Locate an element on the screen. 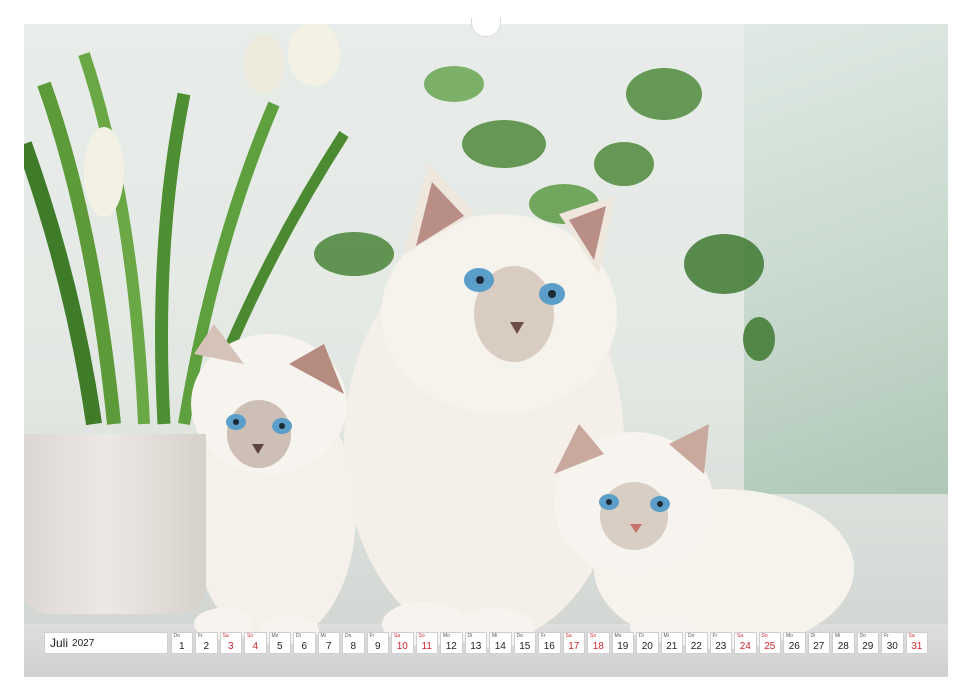  day-number: 25 is located at coordinates (770, 646).